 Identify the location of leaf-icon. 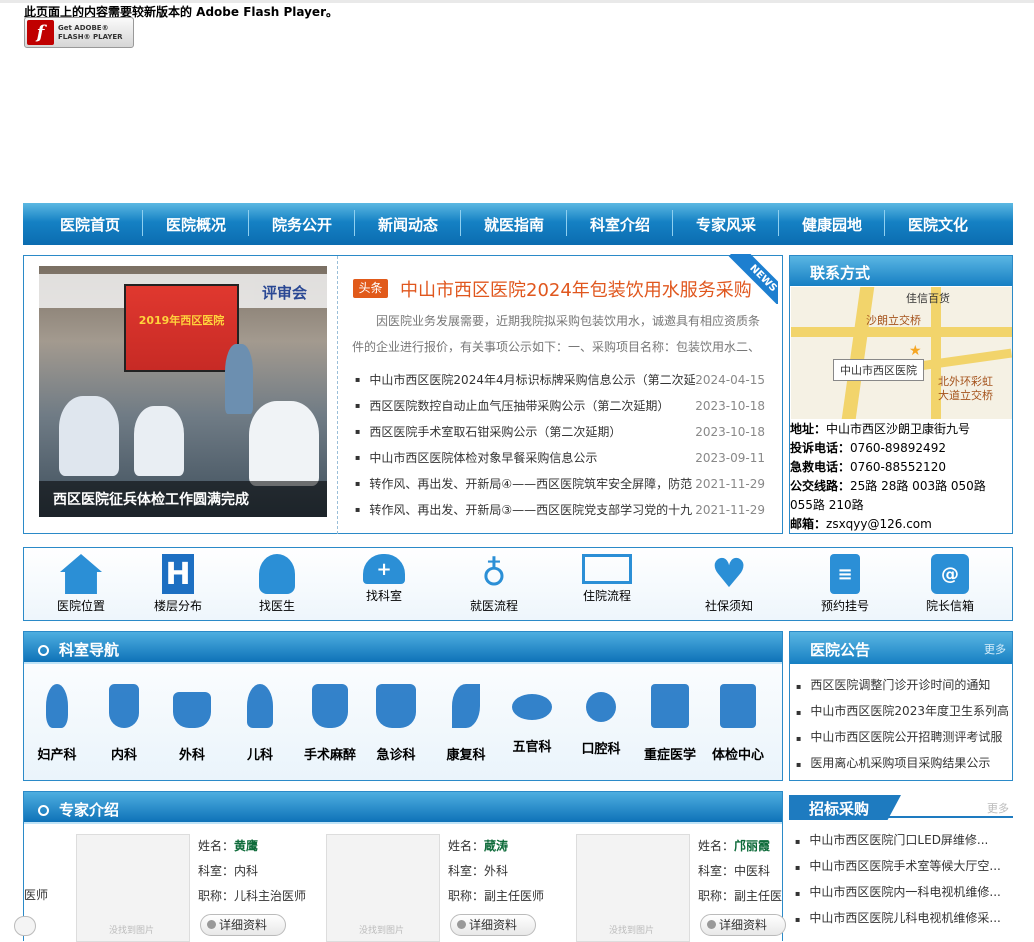
(466, 706).